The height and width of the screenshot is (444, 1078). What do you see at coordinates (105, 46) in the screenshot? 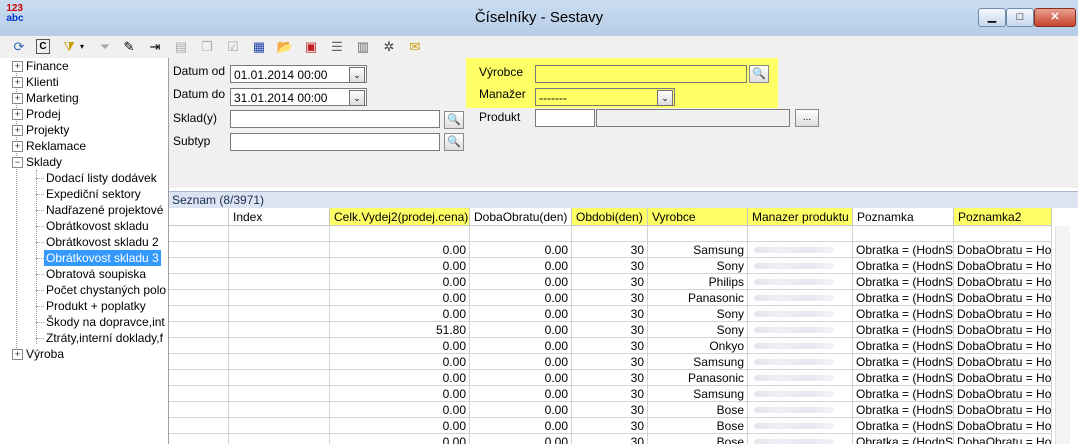
I see `funnel-icon: ⏷` at bounding box center [105, 46].